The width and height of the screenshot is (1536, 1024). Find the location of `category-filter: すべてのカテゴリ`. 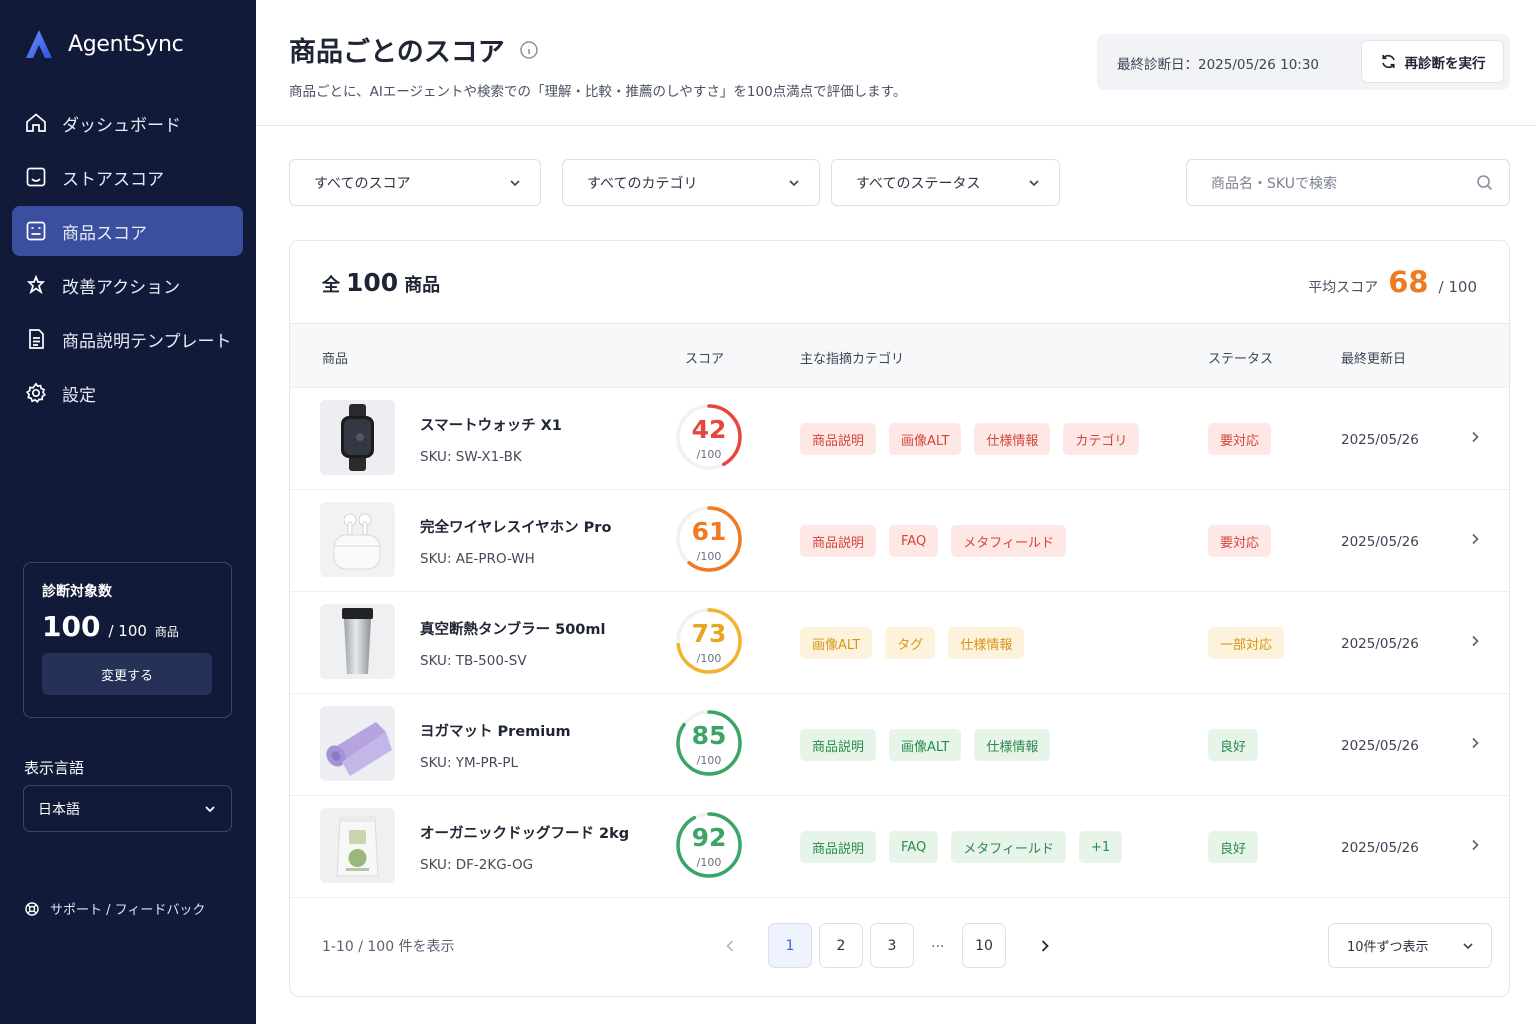

category-filter: すべてのカテゴリ is located at coordinates (691, 182).